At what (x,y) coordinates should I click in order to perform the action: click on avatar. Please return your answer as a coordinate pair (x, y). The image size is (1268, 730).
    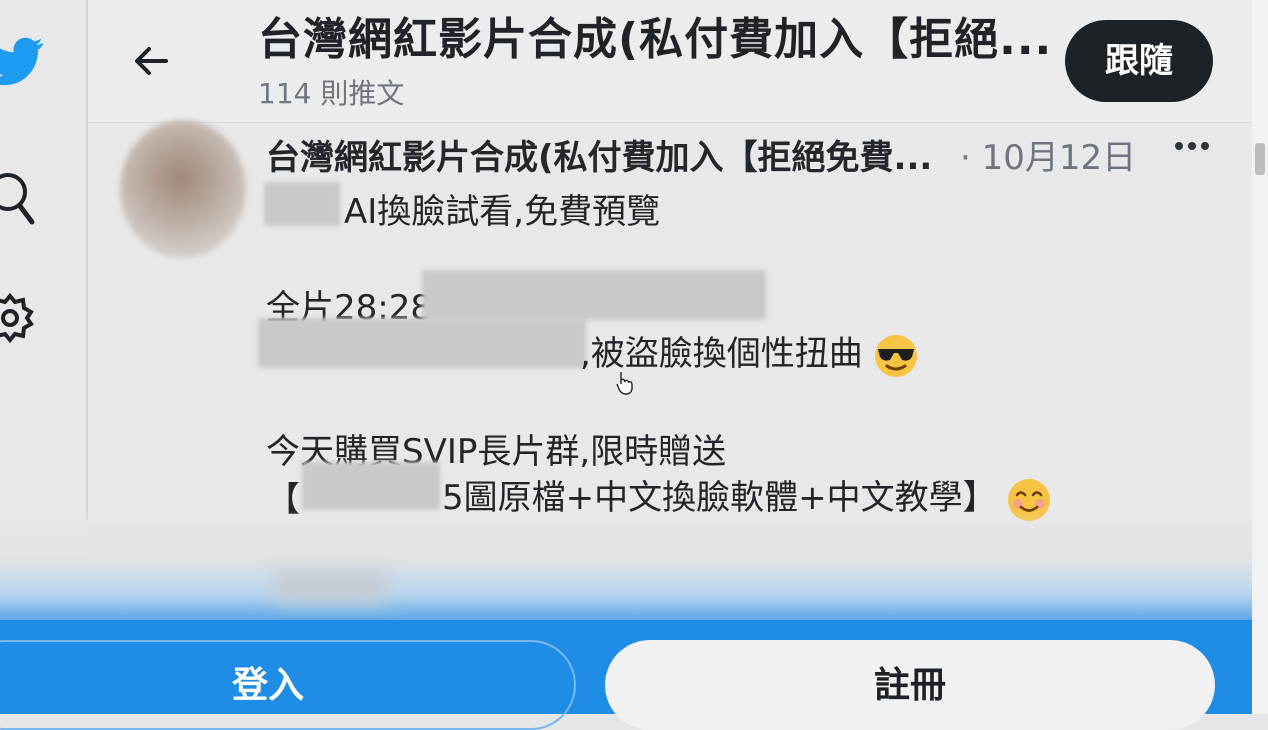
    Looking at the image, I should click on (183, 189).